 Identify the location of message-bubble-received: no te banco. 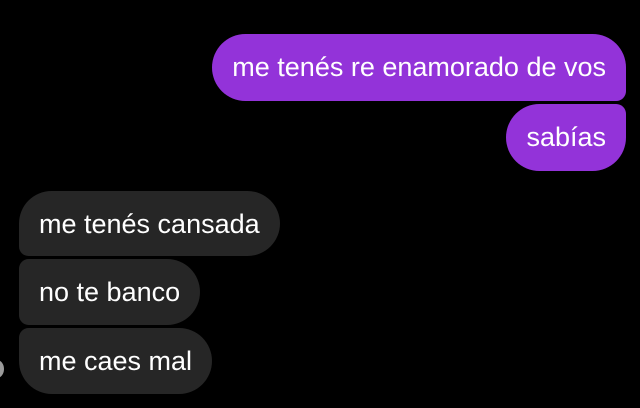
(110, 292).